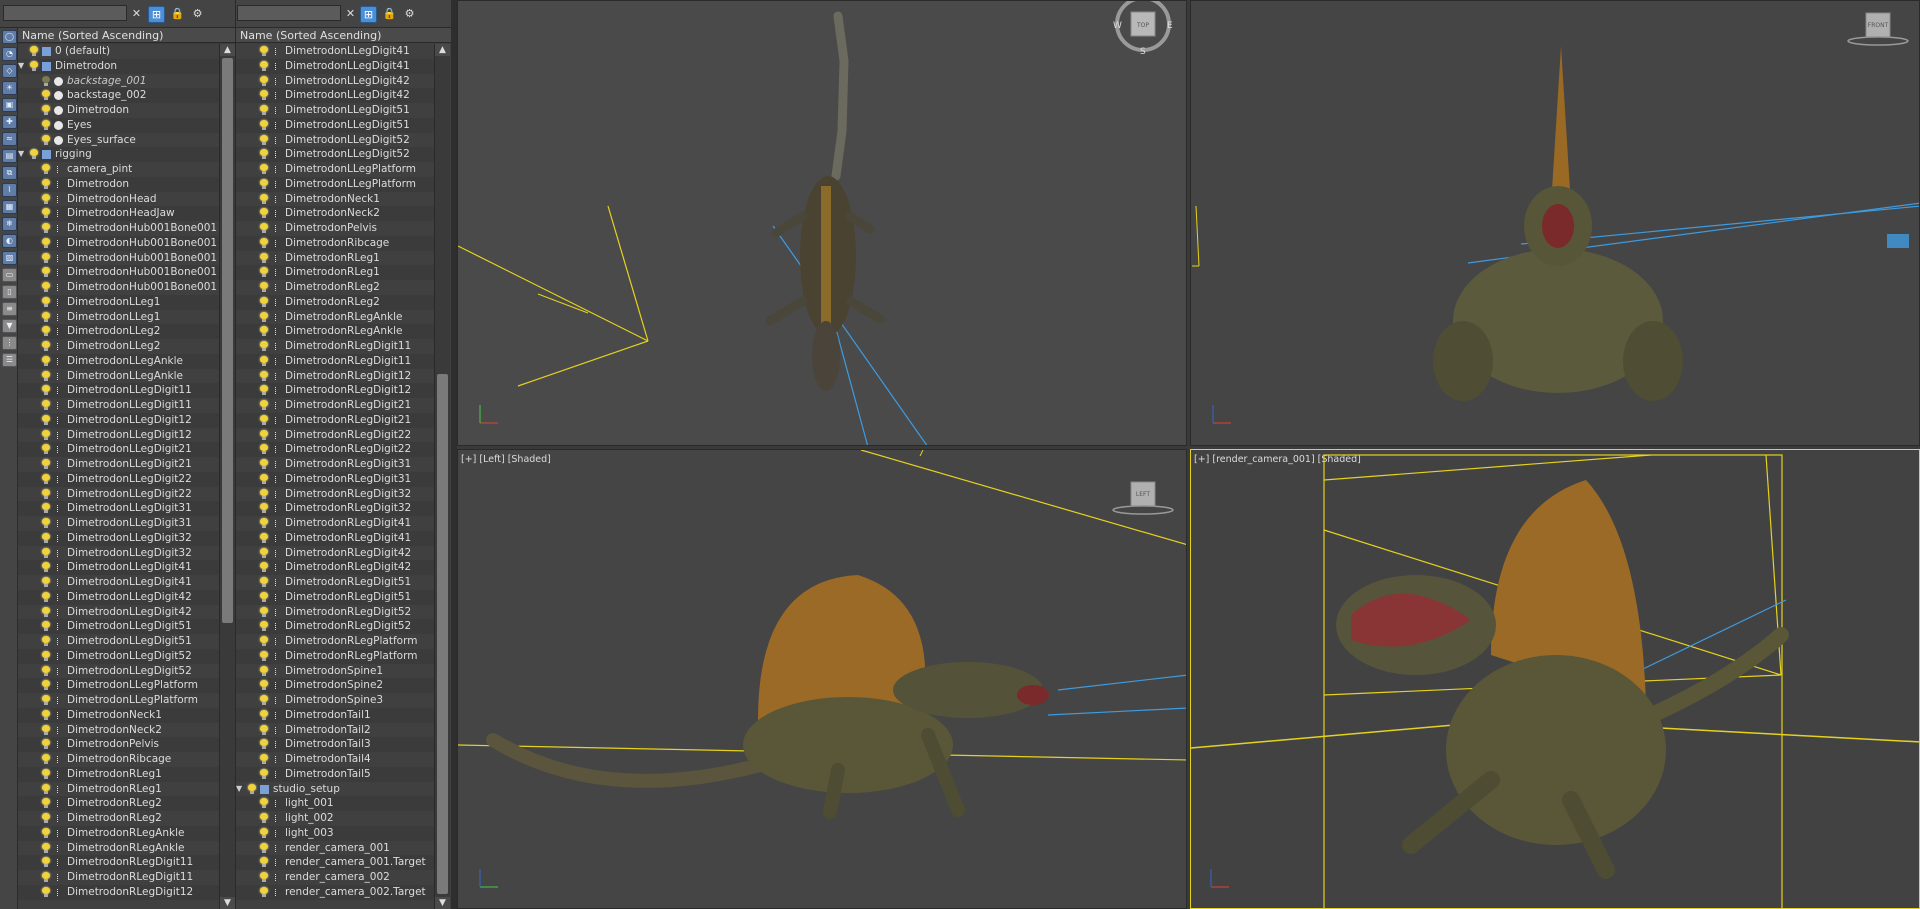  Describe the element at coordinates (227, 50) in the screenshot. I see `scroll-up-icon: ▲` at that location.